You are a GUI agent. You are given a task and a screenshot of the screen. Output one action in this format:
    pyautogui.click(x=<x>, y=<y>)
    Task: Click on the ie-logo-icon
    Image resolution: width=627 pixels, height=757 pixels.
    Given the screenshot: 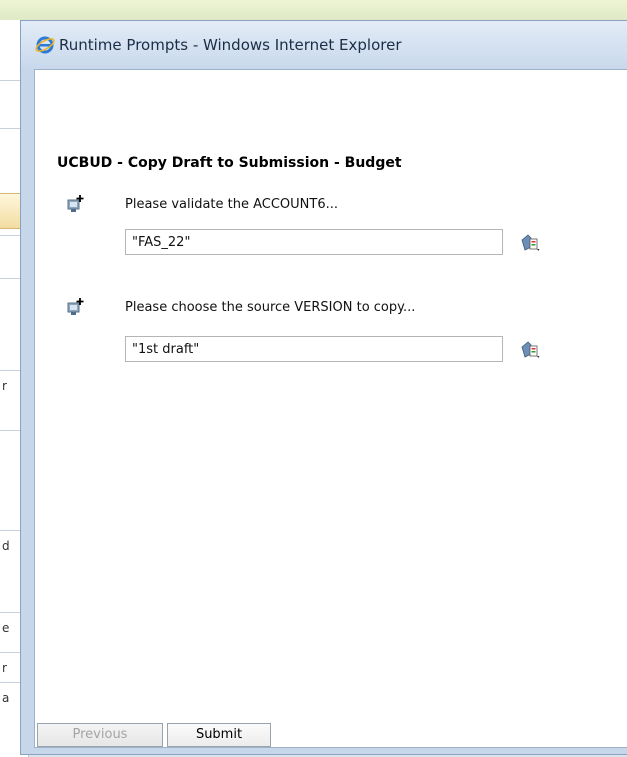 What is the action you would take?
    pyautogui.click(x=45, y=45)
    